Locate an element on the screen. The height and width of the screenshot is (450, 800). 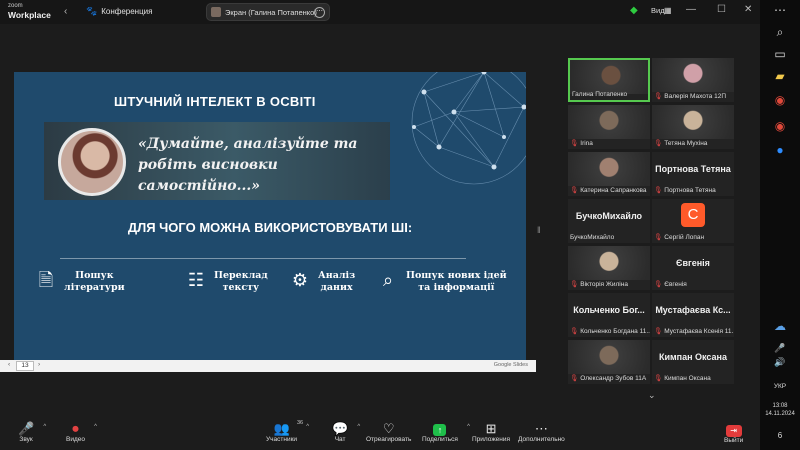
participant-avatar: С is located at coordinates (693, 215).